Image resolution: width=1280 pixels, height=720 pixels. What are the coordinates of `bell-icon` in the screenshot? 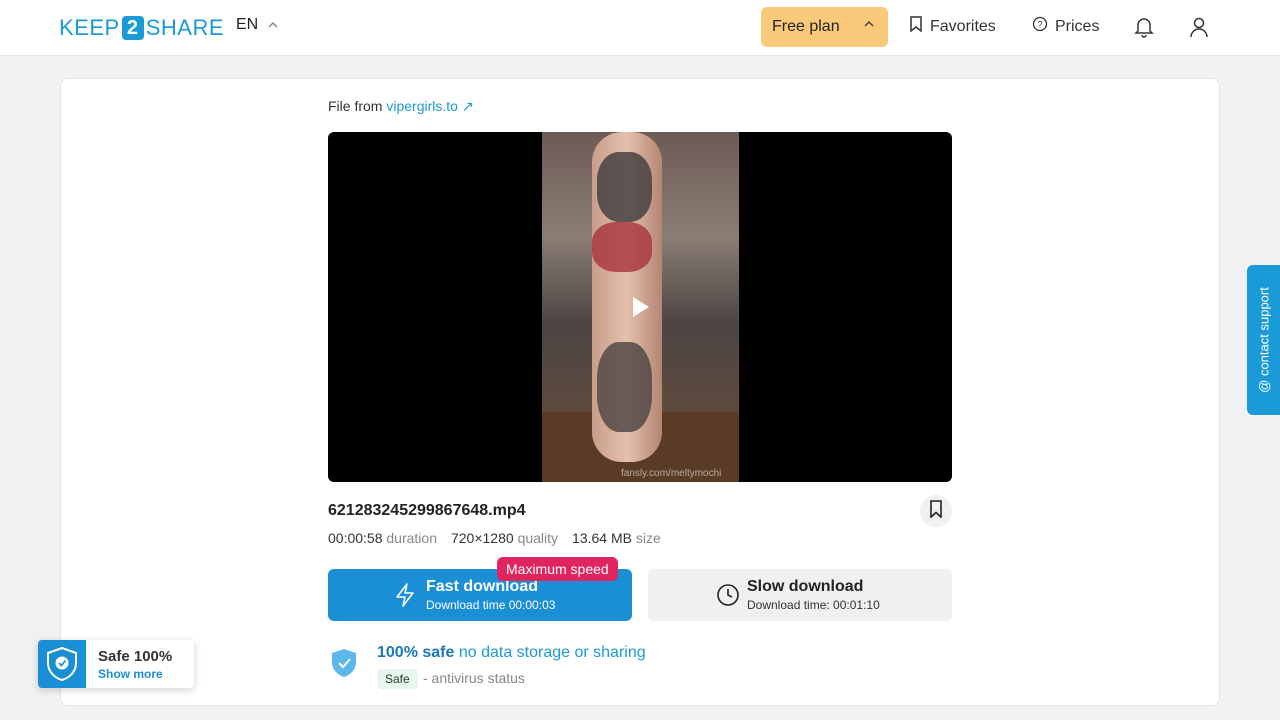 It's located at (1144, 27).